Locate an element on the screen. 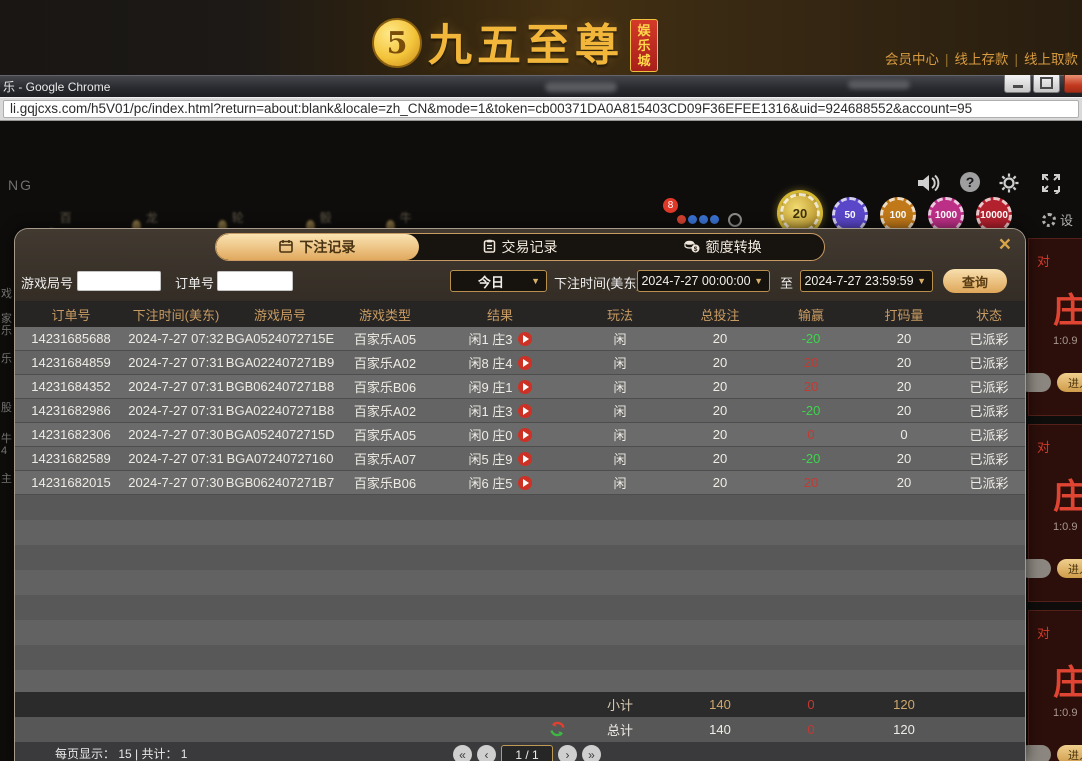 Image resolution: width=1082 pixels, height=761 pixels. cell-time: 2024-7-27 07:31 is located at coordinates (176, 386).